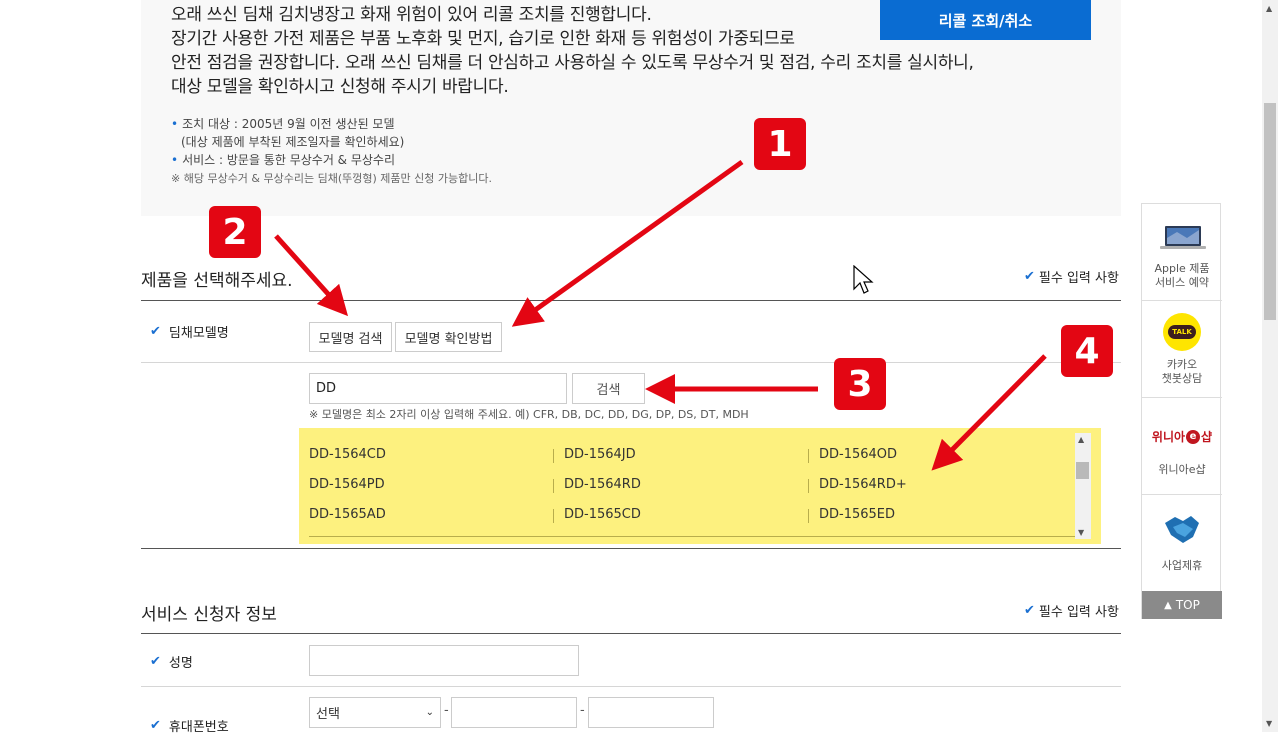  Describe the element at coordinates (1087, 351) in the screenshot. I see `annotation-badge-4: 4` at that location.